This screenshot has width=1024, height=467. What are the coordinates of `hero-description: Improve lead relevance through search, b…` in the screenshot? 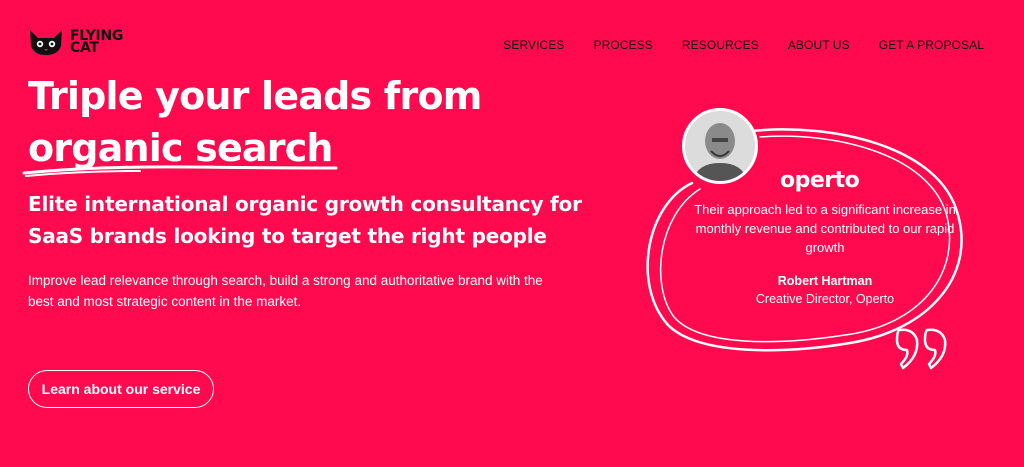 It's located at (285, 291).